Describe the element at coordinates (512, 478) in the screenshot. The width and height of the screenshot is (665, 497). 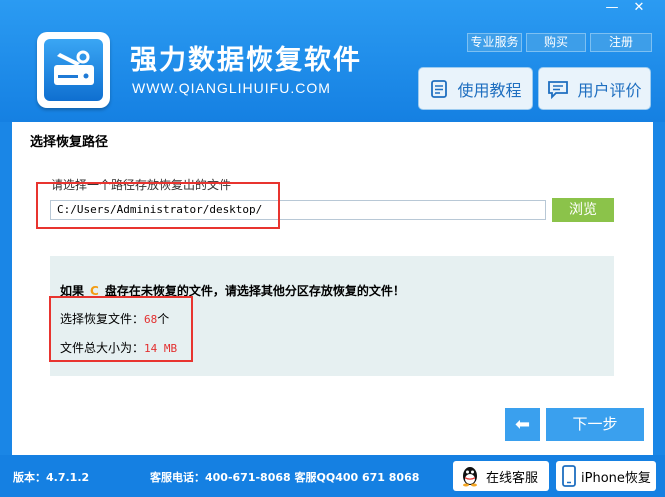
I see `online-service-label: 在线客服` at that location.